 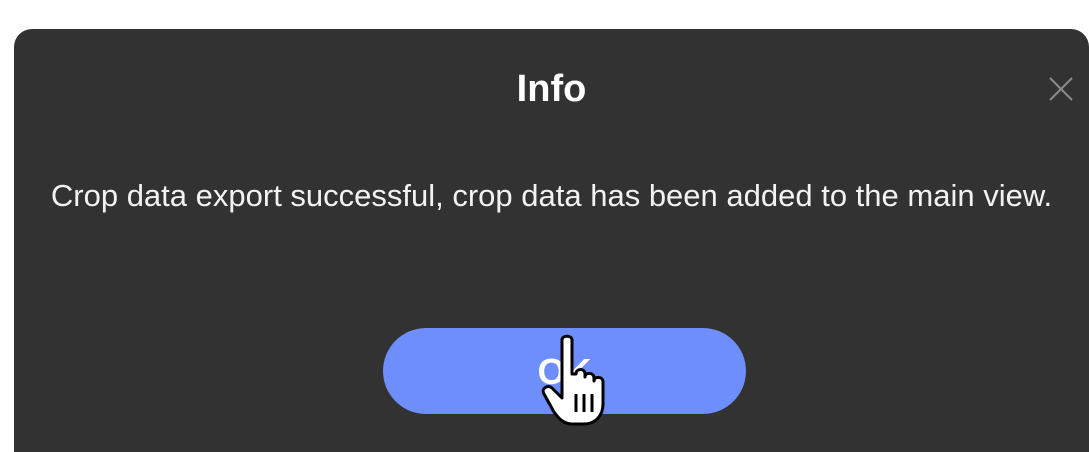 I want to click on ok-button: OK, so click(x=564, y=371).